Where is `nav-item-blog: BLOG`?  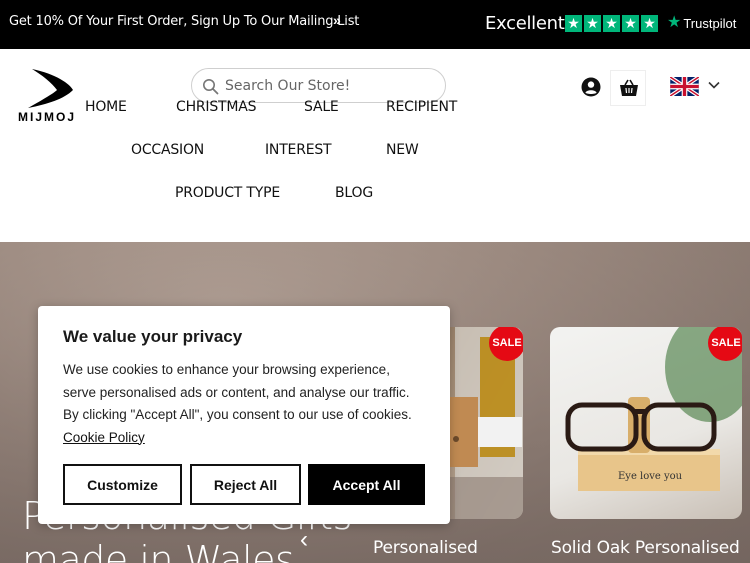
nav-item-blog: BLOG is located at coordinates (354, 193).